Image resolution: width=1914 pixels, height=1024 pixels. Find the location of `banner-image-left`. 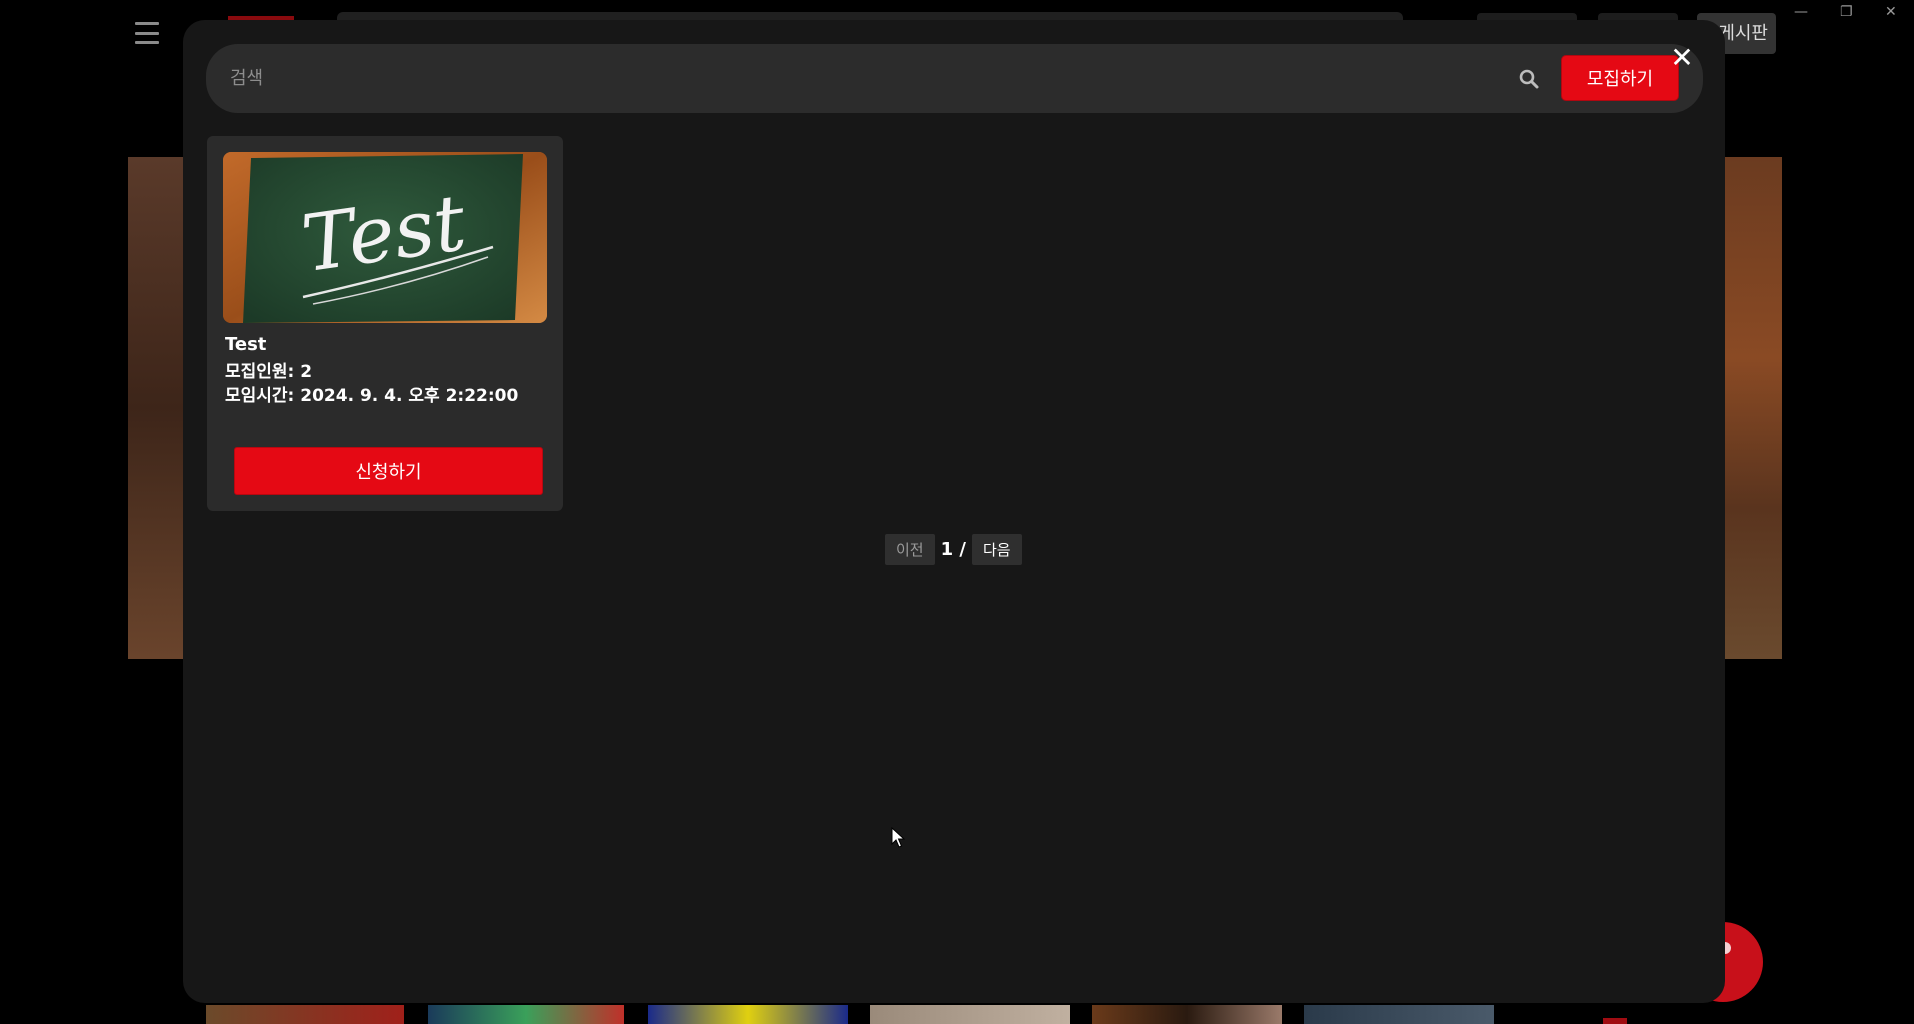

banner-image-left is located at coordinates (156, 408).